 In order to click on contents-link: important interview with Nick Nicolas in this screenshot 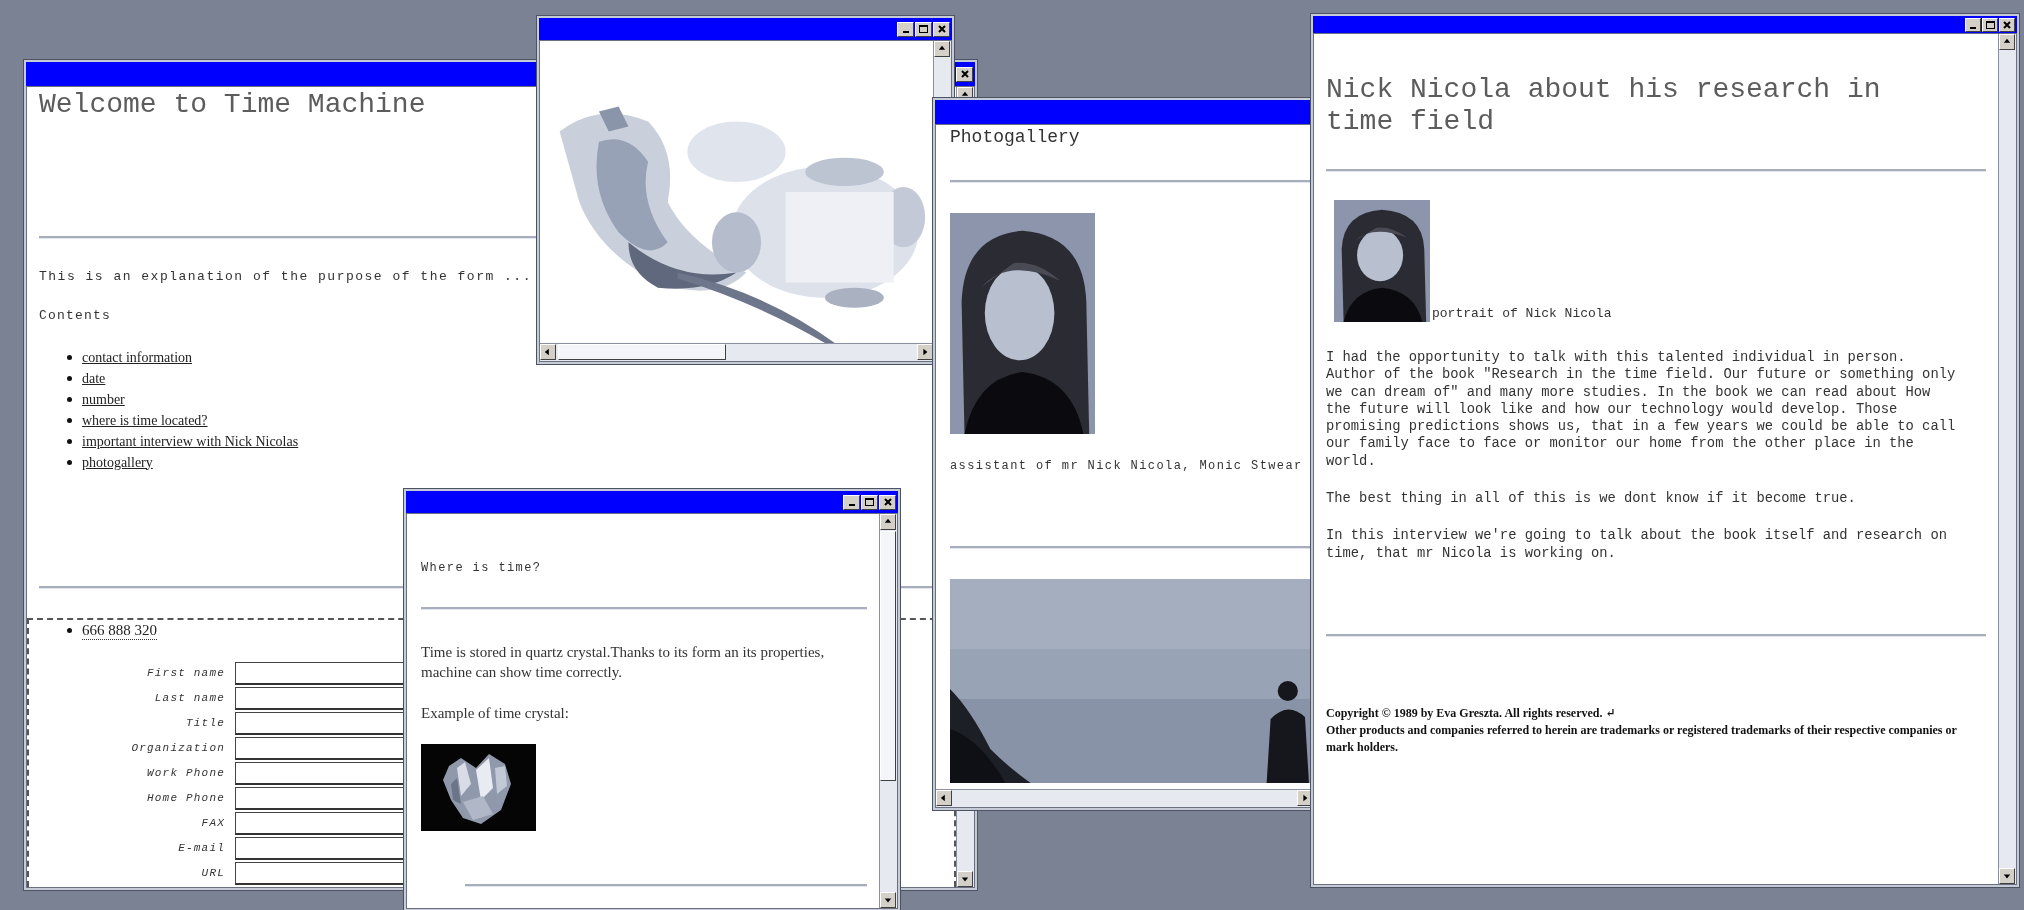, I will do `click(190, 441)`.